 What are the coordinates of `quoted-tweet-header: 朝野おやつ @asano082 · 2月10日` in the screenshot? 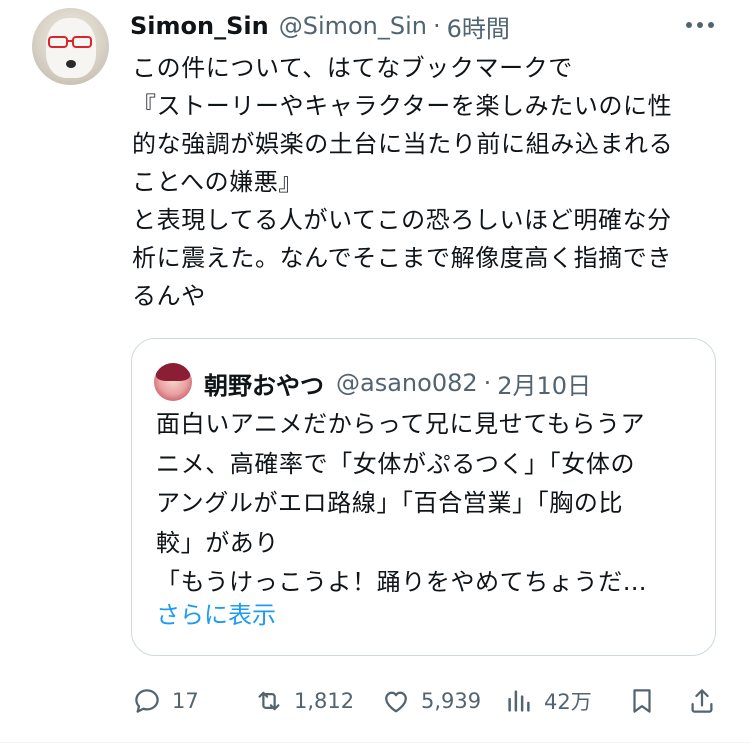 It's located at (397, 383).